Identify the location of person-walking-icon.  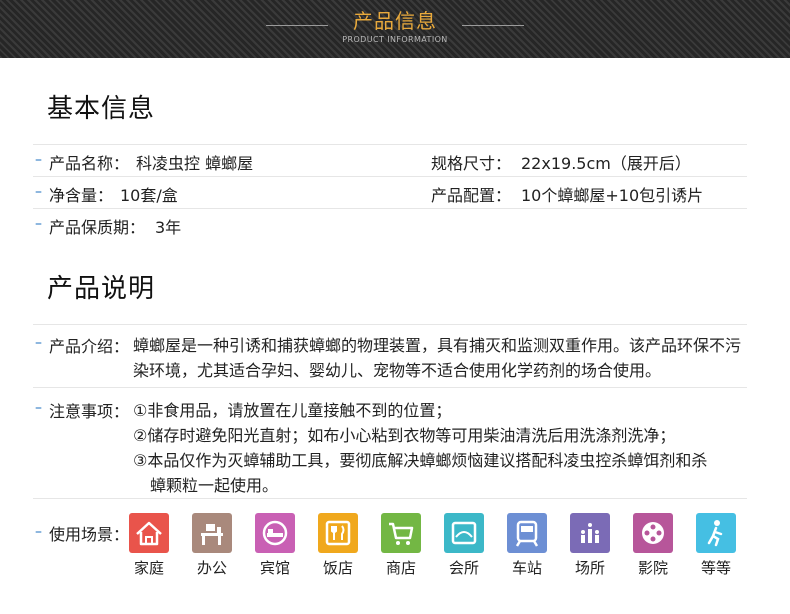
(716, 533).